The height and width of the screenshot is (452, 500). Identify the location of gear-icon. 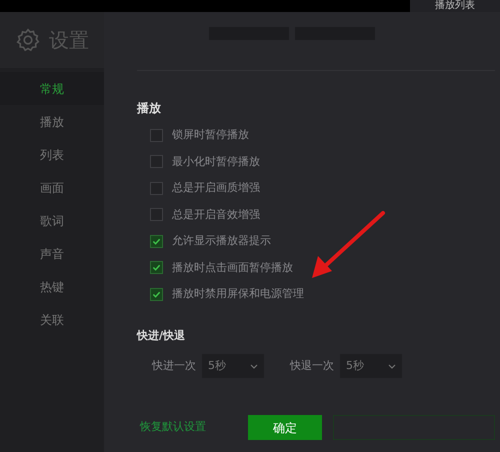
(28, 40).